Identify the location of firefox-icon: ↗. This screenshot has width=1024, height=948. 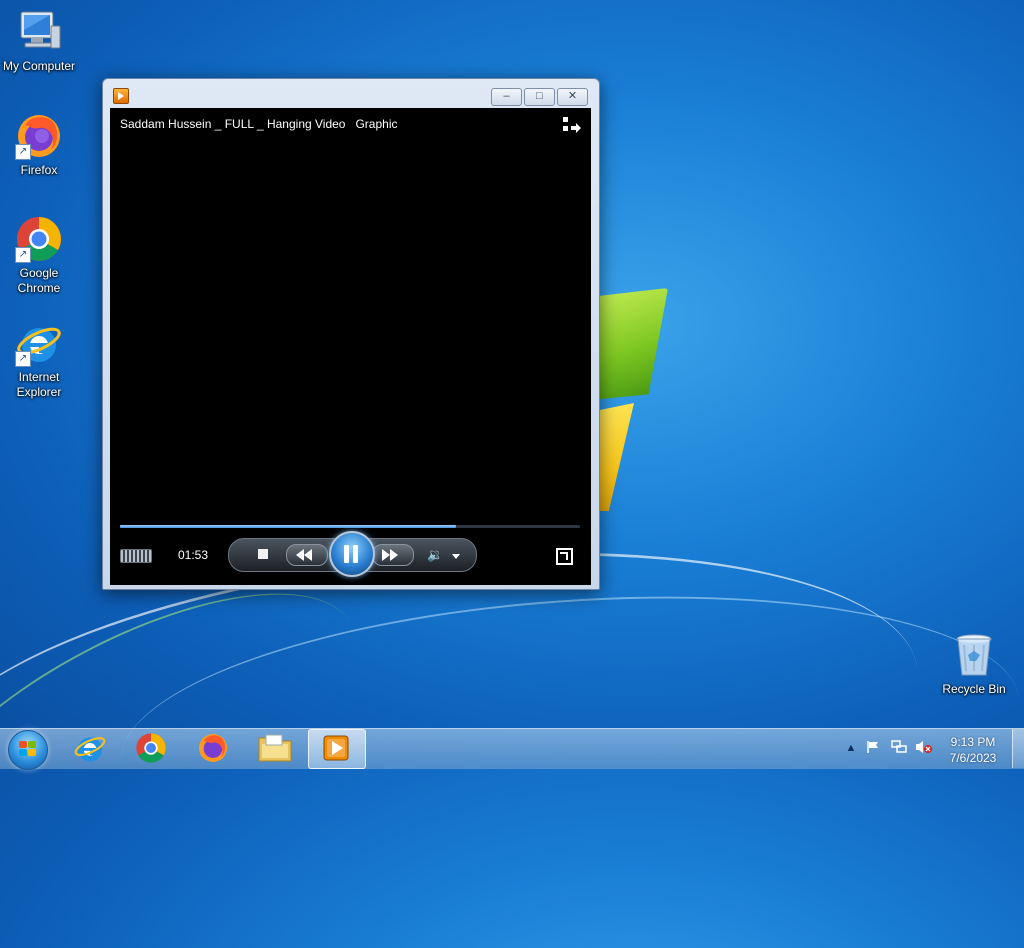
(39, 136).